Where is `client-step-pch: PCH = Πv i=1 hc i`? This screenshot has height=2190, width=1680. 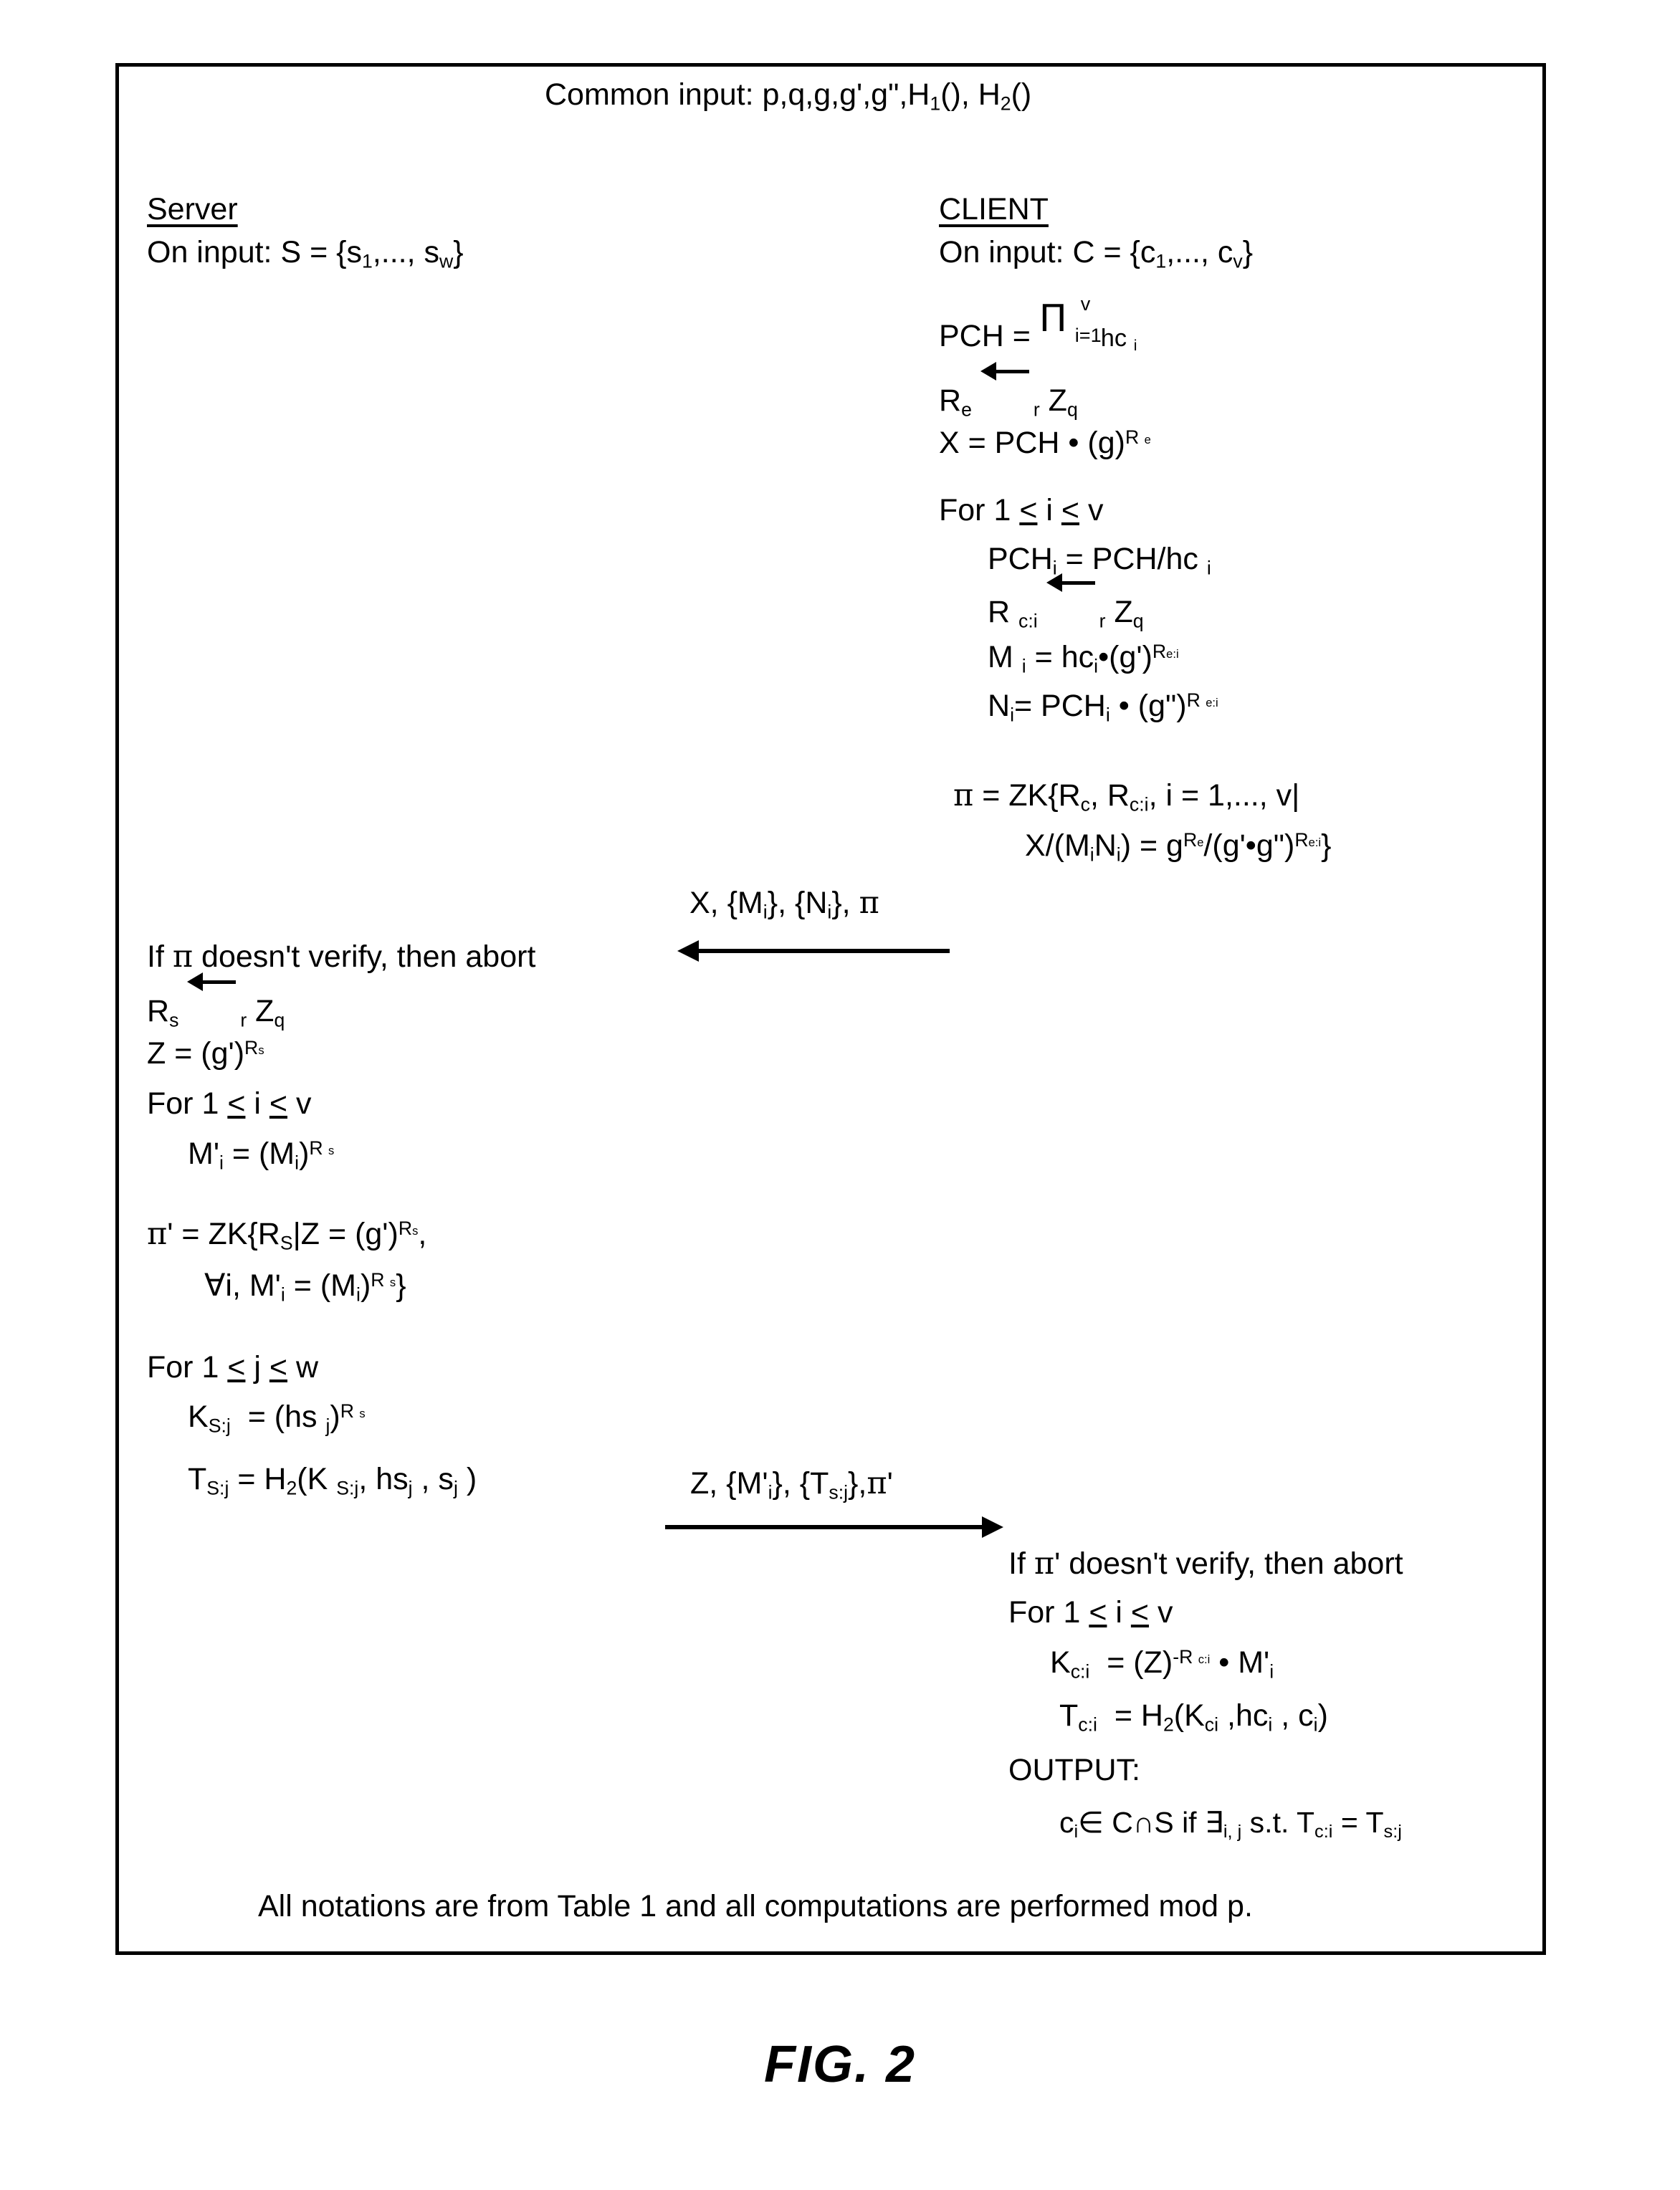 client-step-pch: PCH = Πv i=1 hc i is located at coordinates (1038, 323).